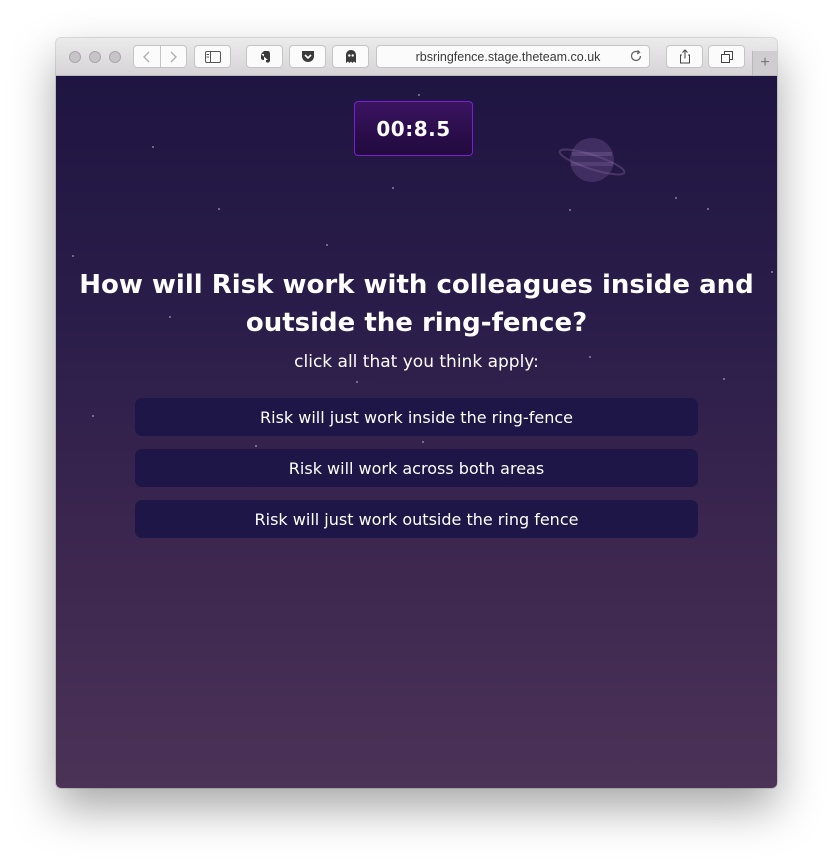 The image size is (833, 863). I want to click on pocket-extension-button, so click(307, 56).